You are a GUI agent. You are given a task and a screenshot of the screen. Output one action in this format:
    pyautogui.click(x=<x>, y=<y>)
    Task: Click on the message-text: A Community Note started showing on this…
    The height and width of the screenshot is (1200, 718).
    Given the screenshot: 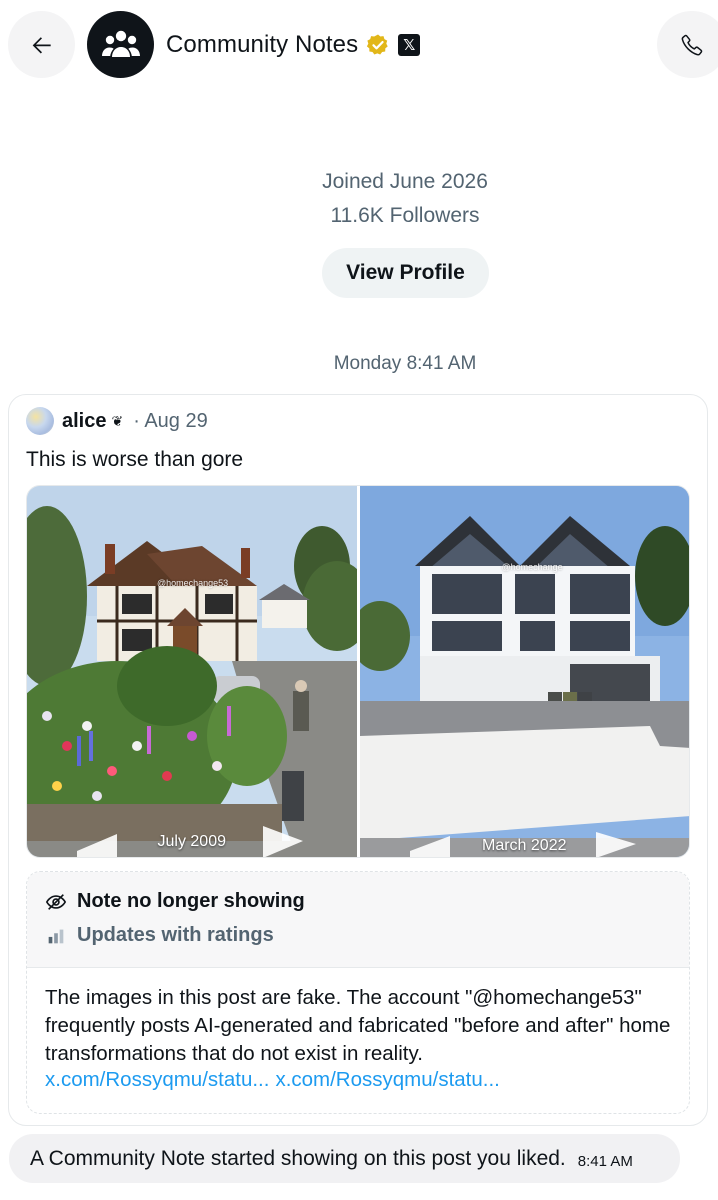 What is the action you would take?
    pyautogui.click(x=298, y=1158)
    